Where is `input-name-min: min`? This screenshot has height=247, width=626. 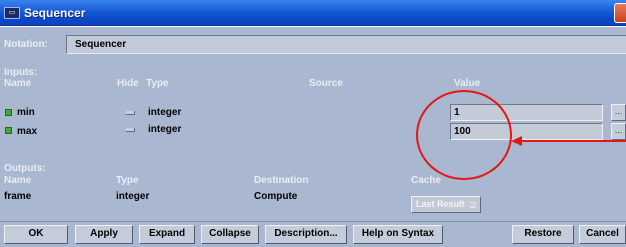
input-name-min: min is located at coordinates (26, 112).